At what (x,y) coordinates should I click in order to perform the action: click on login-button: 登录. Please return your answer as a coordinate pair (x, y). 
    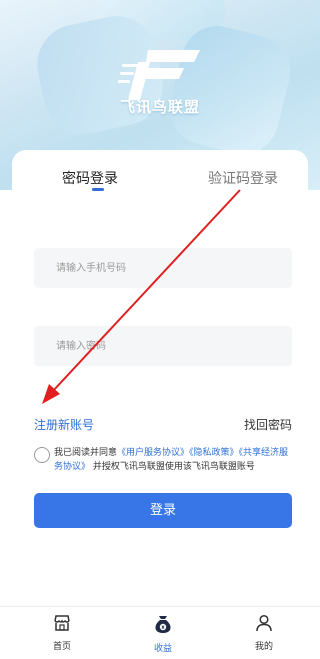
    Looking at the image, I should click on (163, 510).